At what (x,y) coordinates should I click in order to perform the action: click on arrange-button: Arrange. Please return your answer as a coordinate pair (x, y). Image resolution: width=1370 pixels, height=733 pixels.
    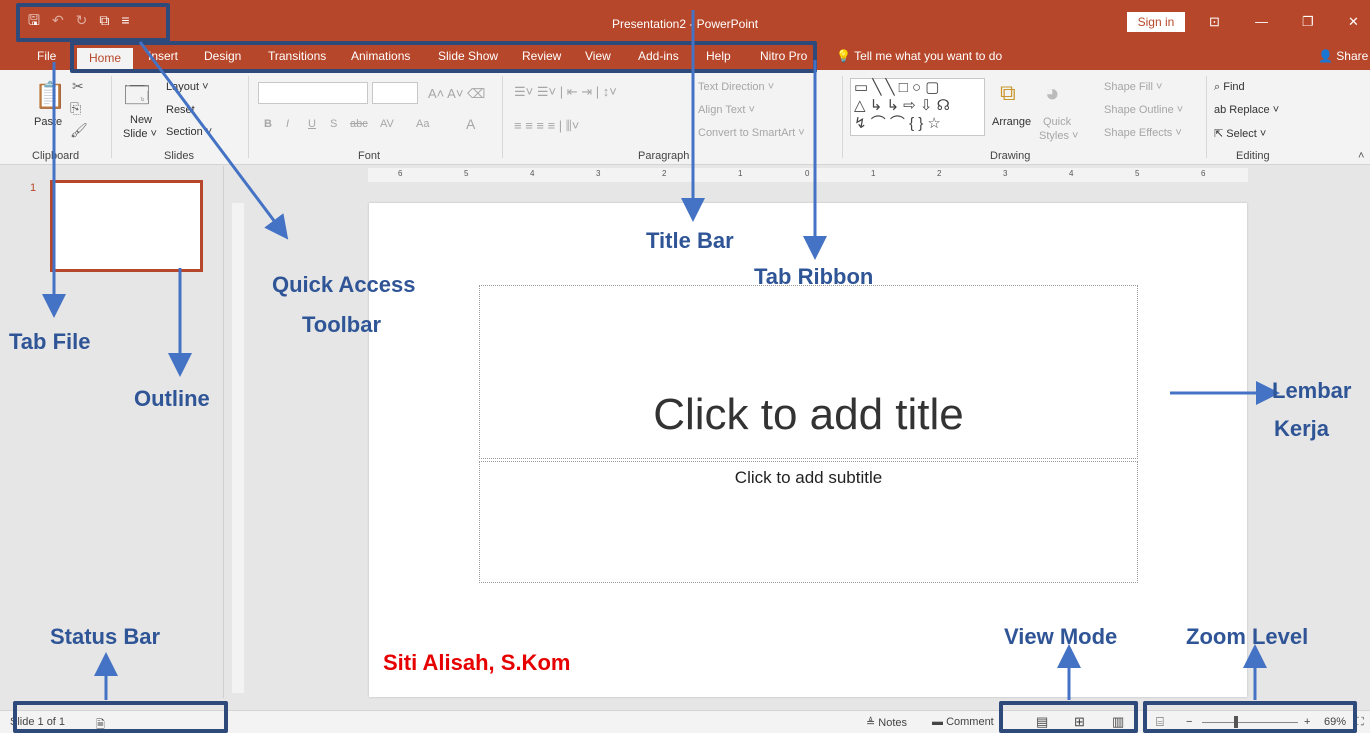
    Looking at the image, I should click on (1011, 122).